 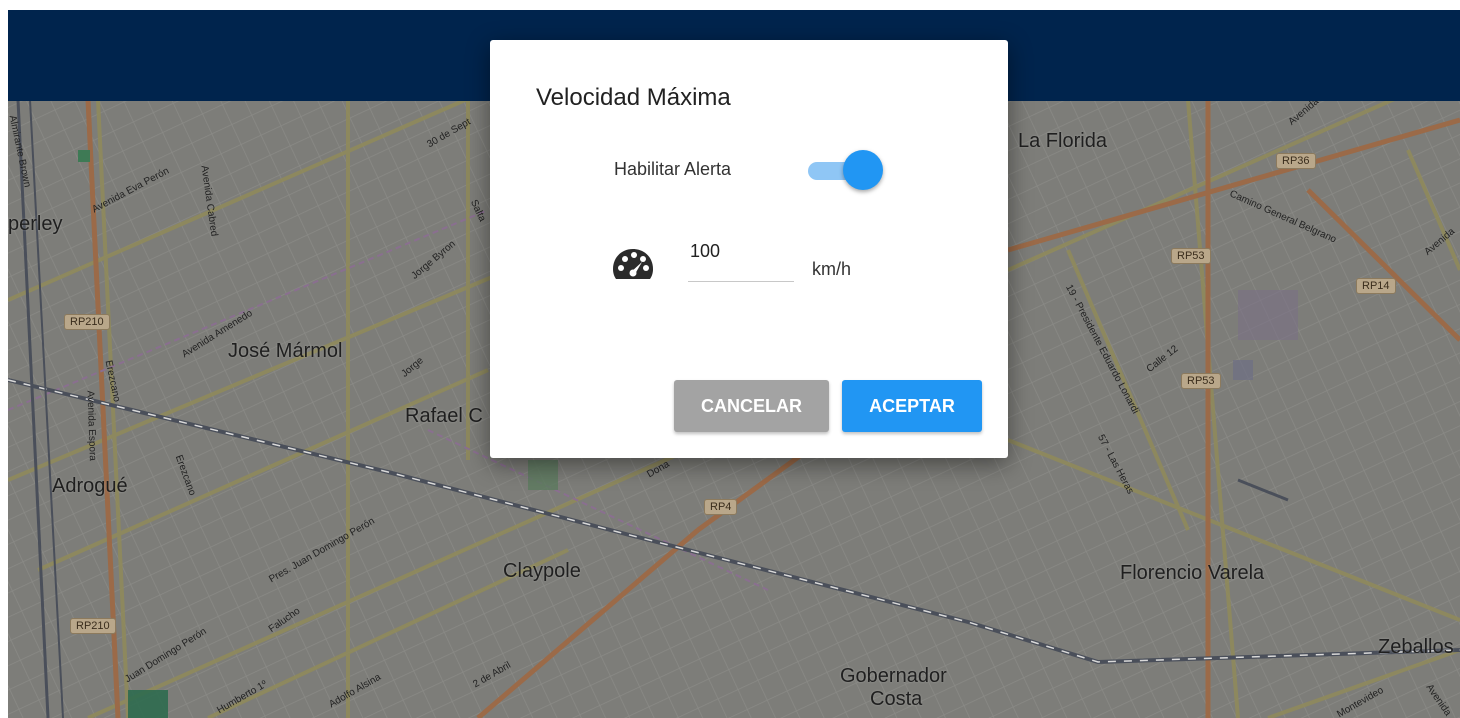 What do you see at coordinates (285, 351) in the screenshot?
I see `place-label: José Mármol` at bounding box center [285, 351].